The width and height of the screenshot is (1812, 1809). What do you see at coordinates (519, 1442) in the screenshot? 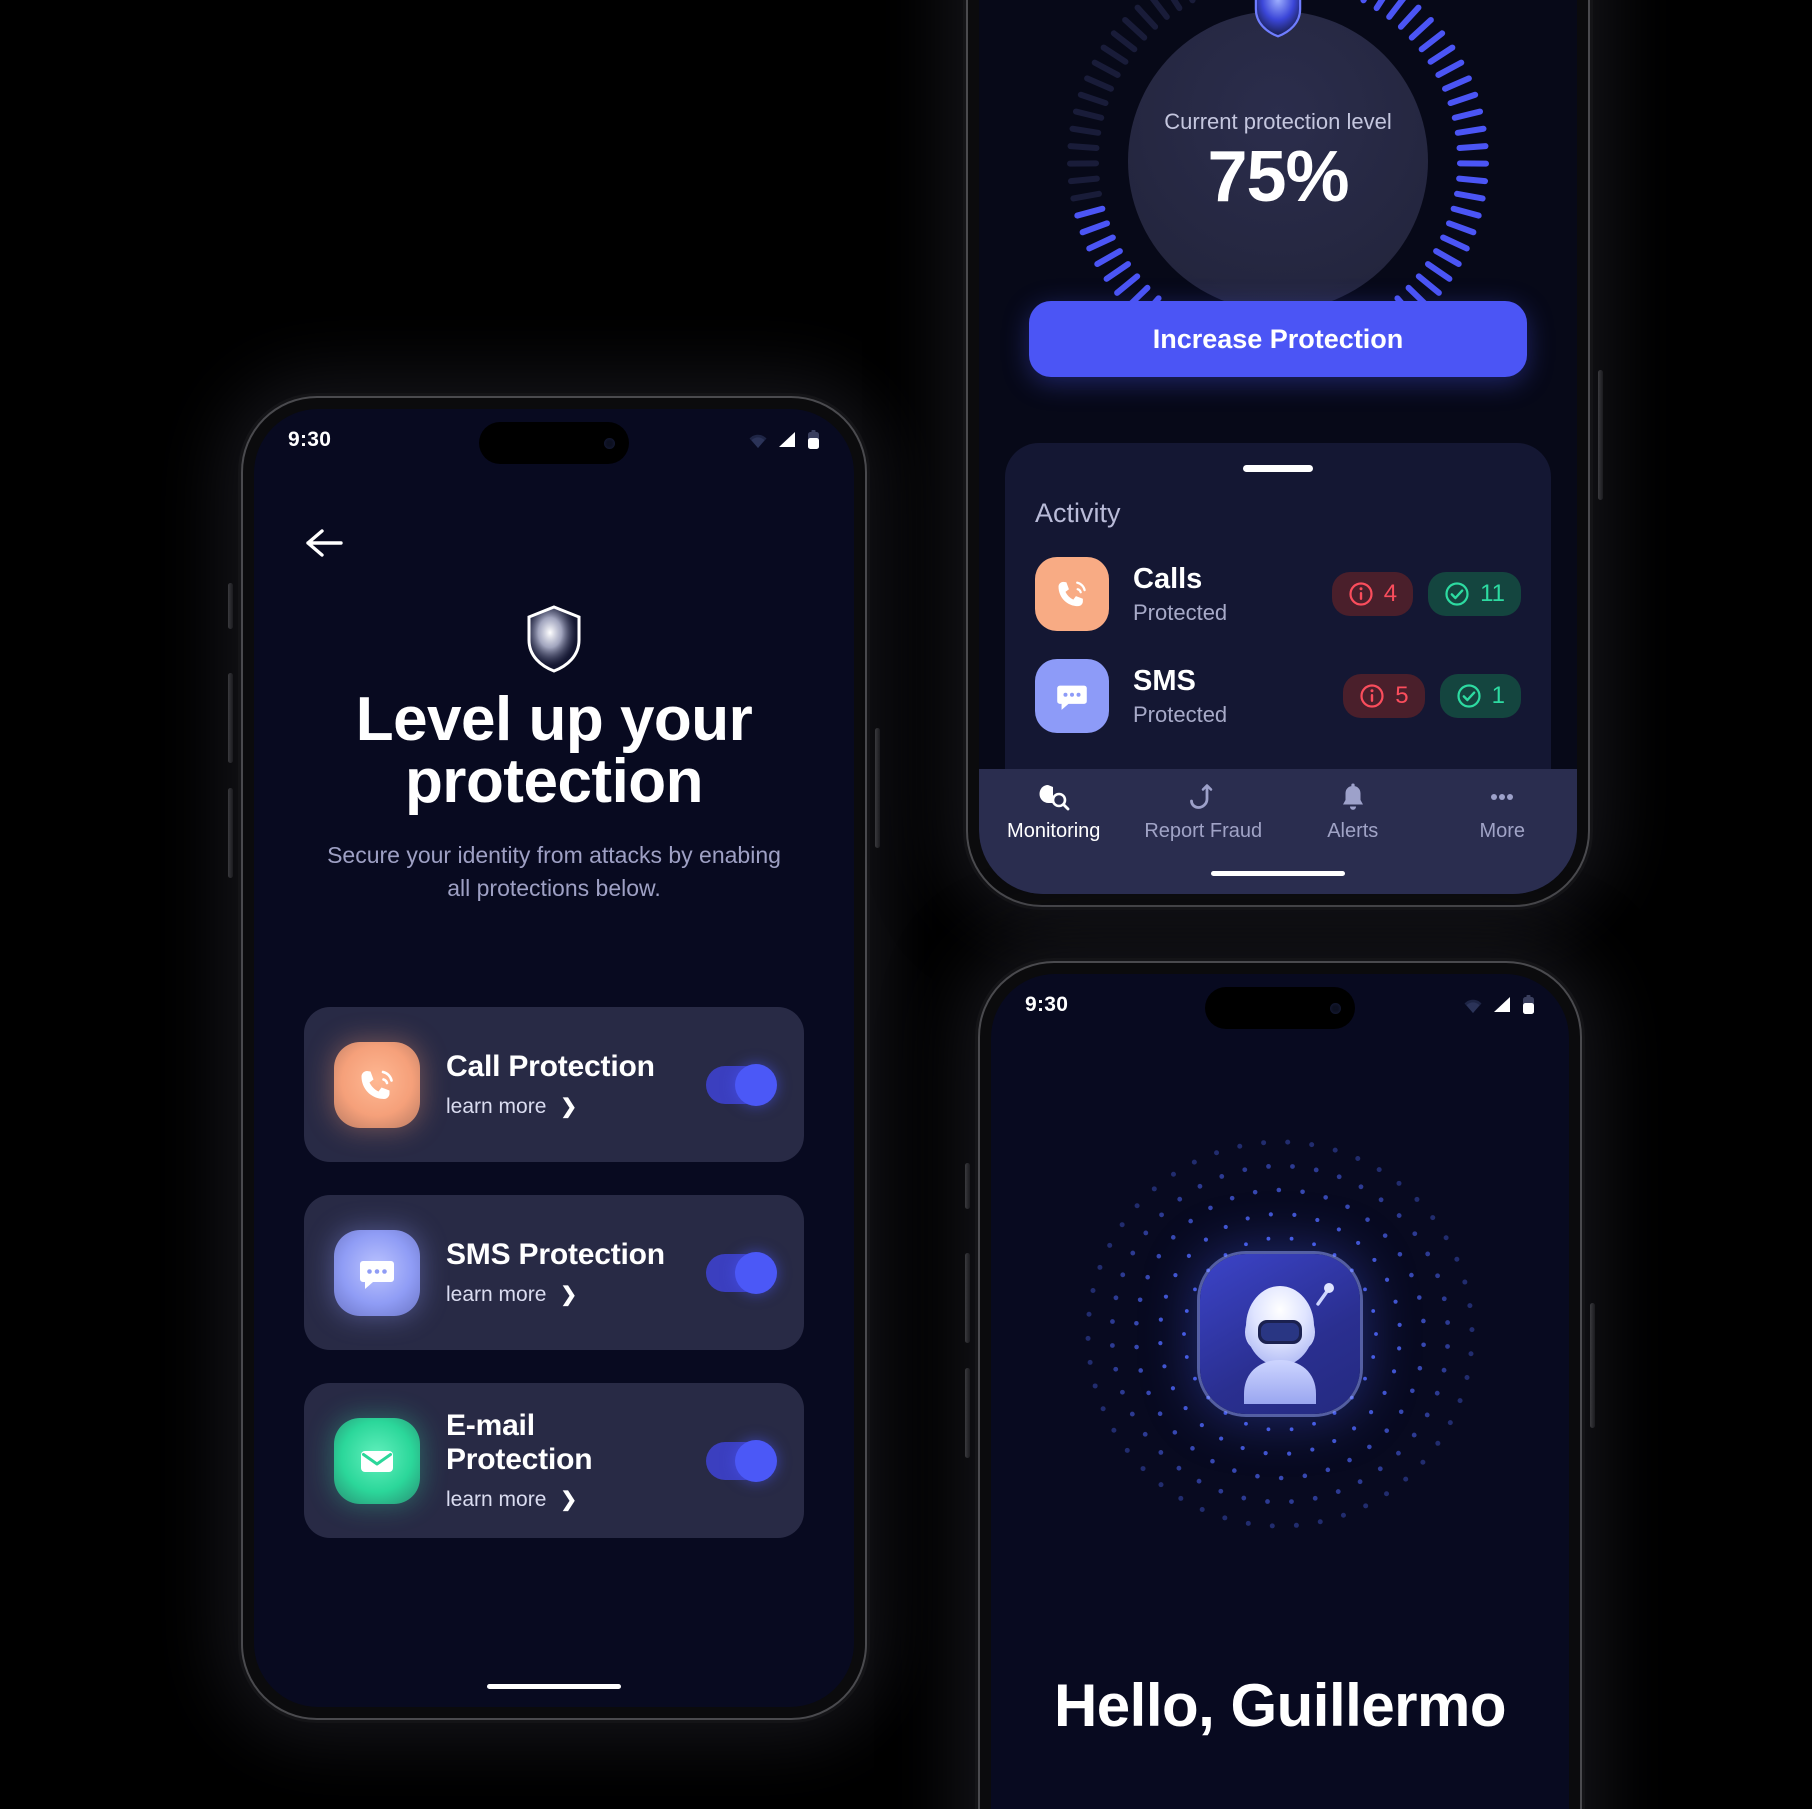
I see `protection-card-title: E-mail Protection` at bounding box center [519, 1442].